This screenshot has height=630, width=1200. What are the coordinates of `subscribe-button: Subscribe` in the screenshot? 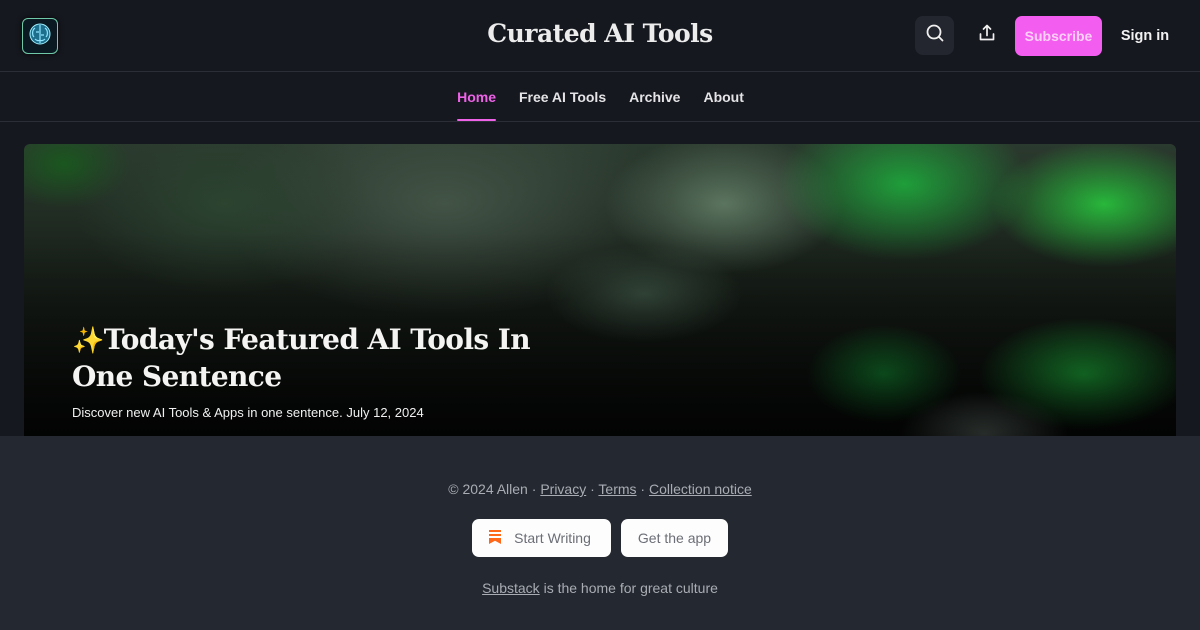 It's located at (1058, 36).